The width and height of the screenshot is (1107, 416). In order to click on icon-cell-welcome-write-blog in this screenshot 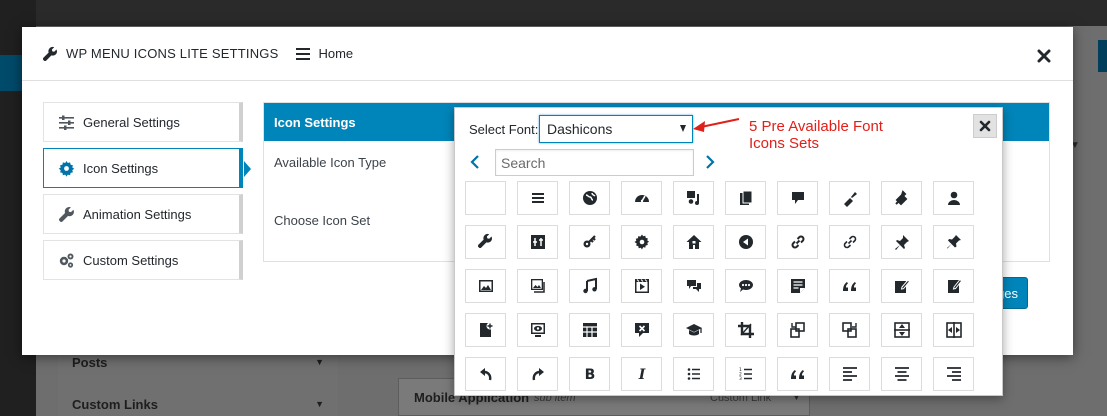, I will do `click(901, 286)`.